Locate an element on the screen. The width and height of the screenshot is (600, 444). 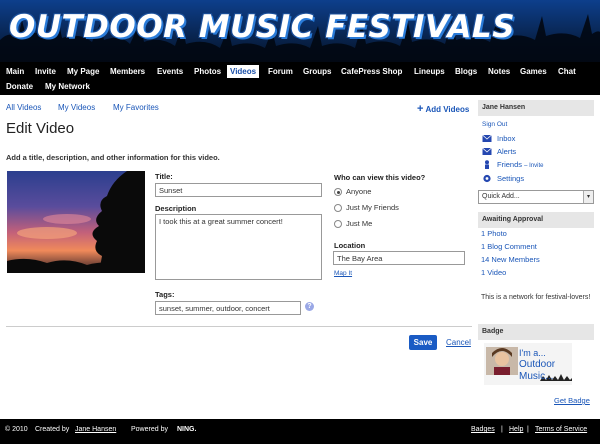
friends-icon is located at coordinates (487, 164).